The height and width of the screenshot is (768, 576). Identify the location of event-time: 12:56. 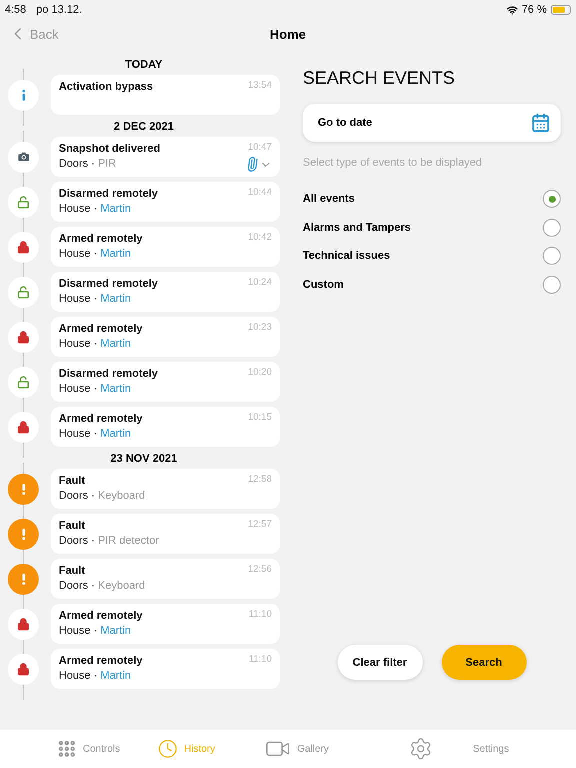
(260, 569).